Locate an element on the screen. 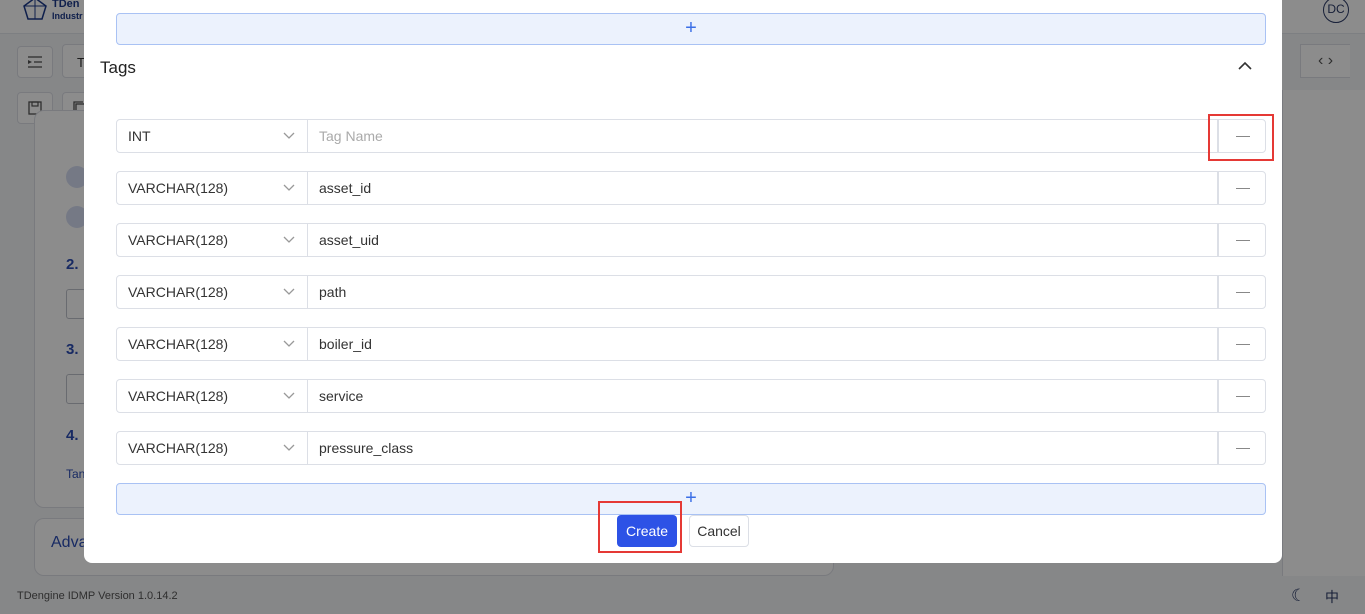 Image resolution: width=1365 pixels, height=614 pixels. tag-row: INT is located at coordinates (691, 136).